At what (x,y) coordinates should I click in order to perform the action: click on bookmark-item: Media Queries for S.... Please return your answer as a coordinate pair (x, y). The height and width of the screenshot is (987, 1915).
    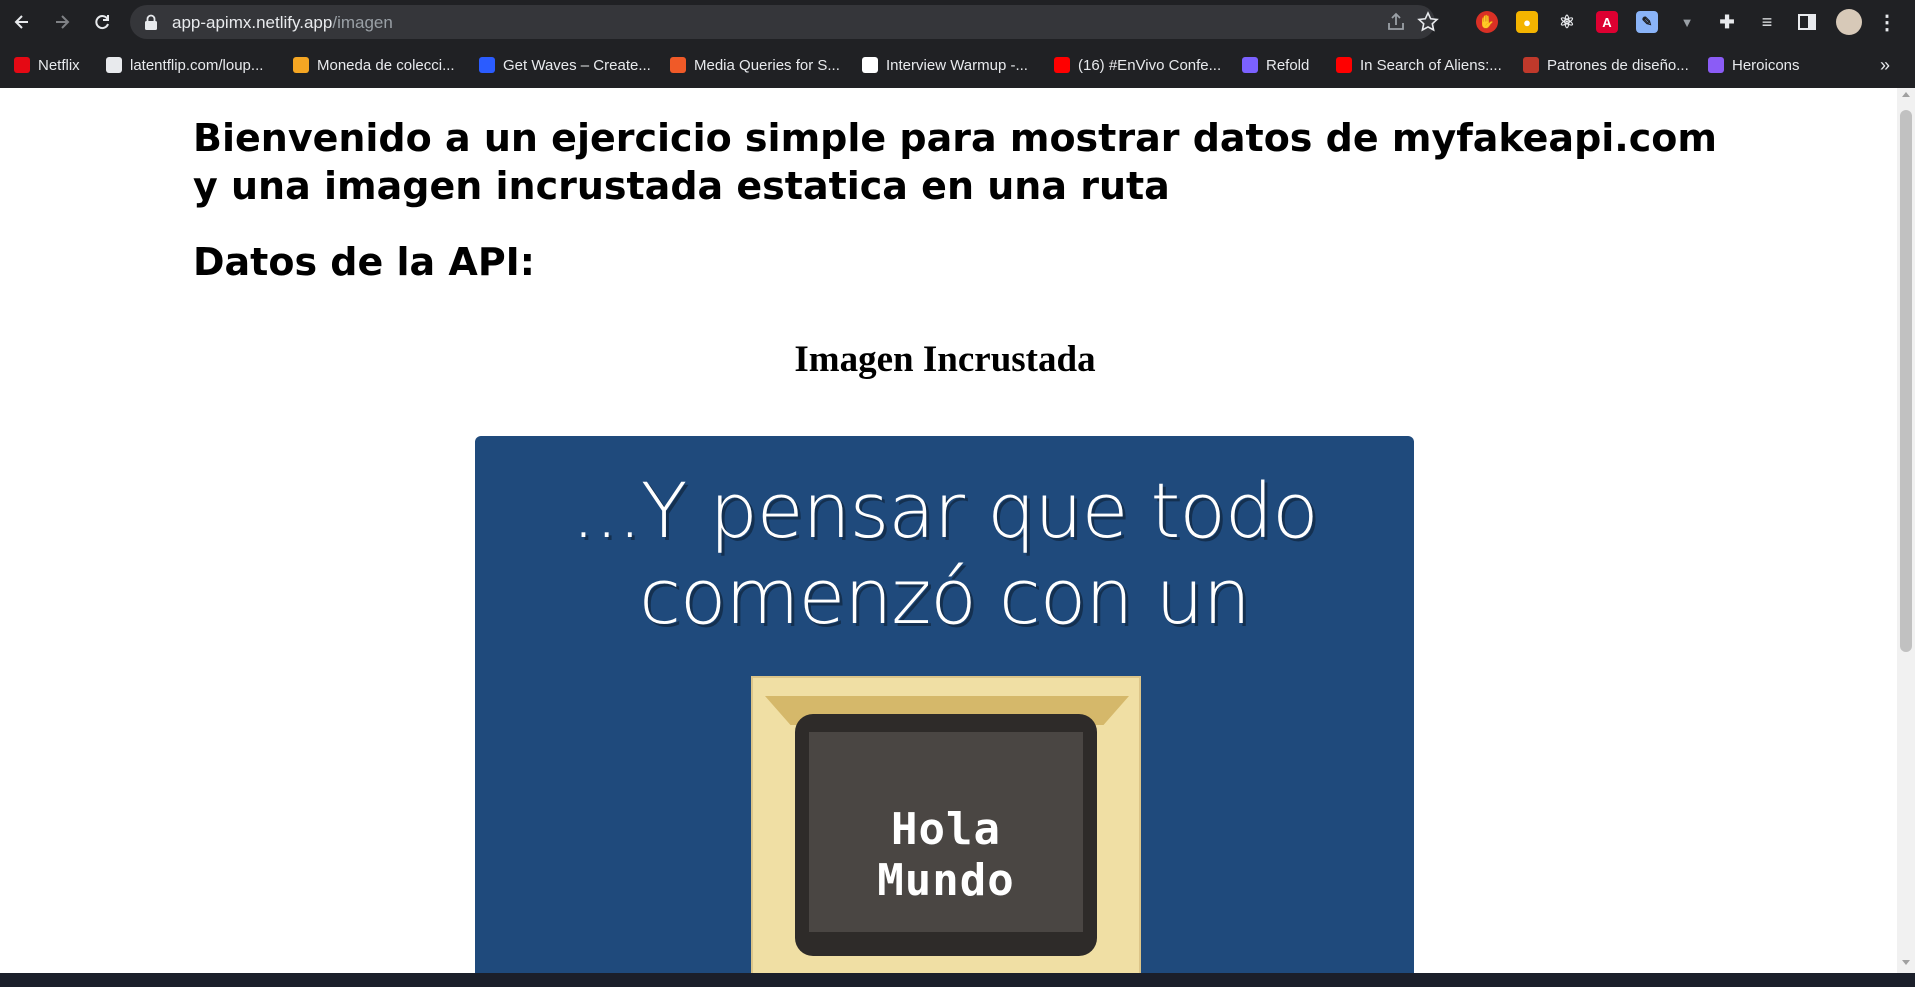
    Looking at the image, I should click on (755, 65).